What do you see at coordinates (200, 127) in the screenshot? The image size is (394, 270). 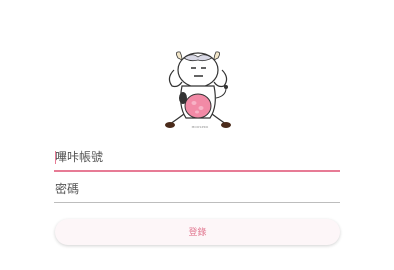 I see `mascot-caption: MOOSPRO` at bounding box center [200, 127].